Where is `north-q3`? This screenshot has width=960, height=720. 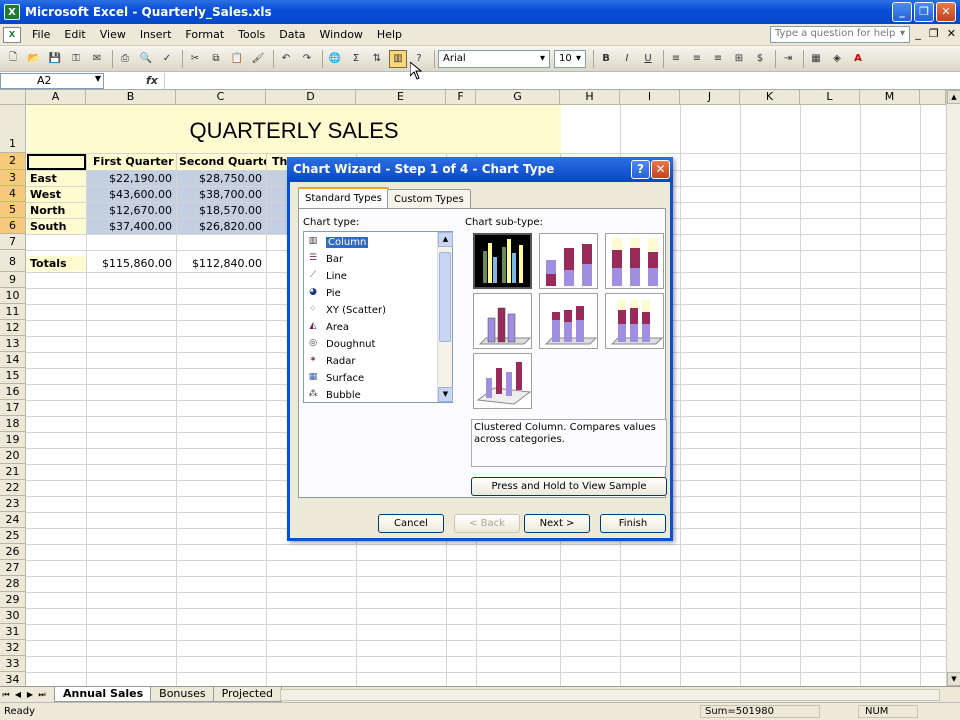 north-q3 is located at coordinates (277, 210).